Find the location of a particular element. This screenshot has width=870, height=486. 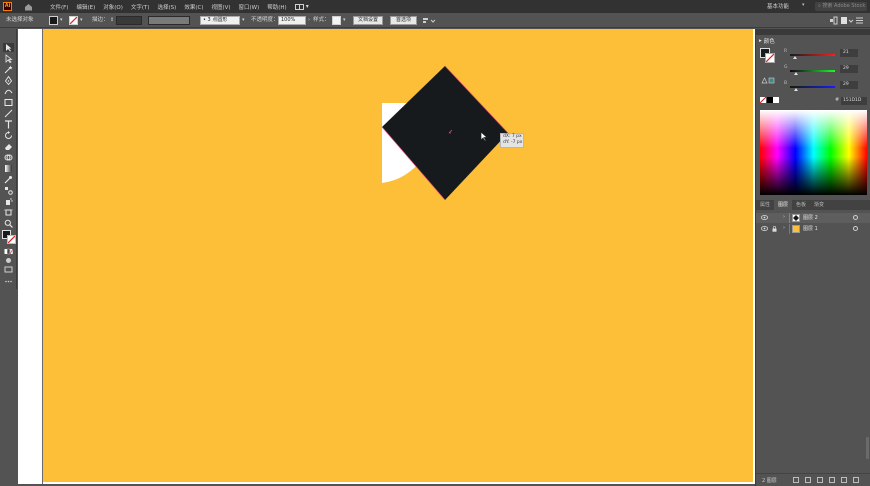

more-tools-icon is located at coordinates (8, 281).